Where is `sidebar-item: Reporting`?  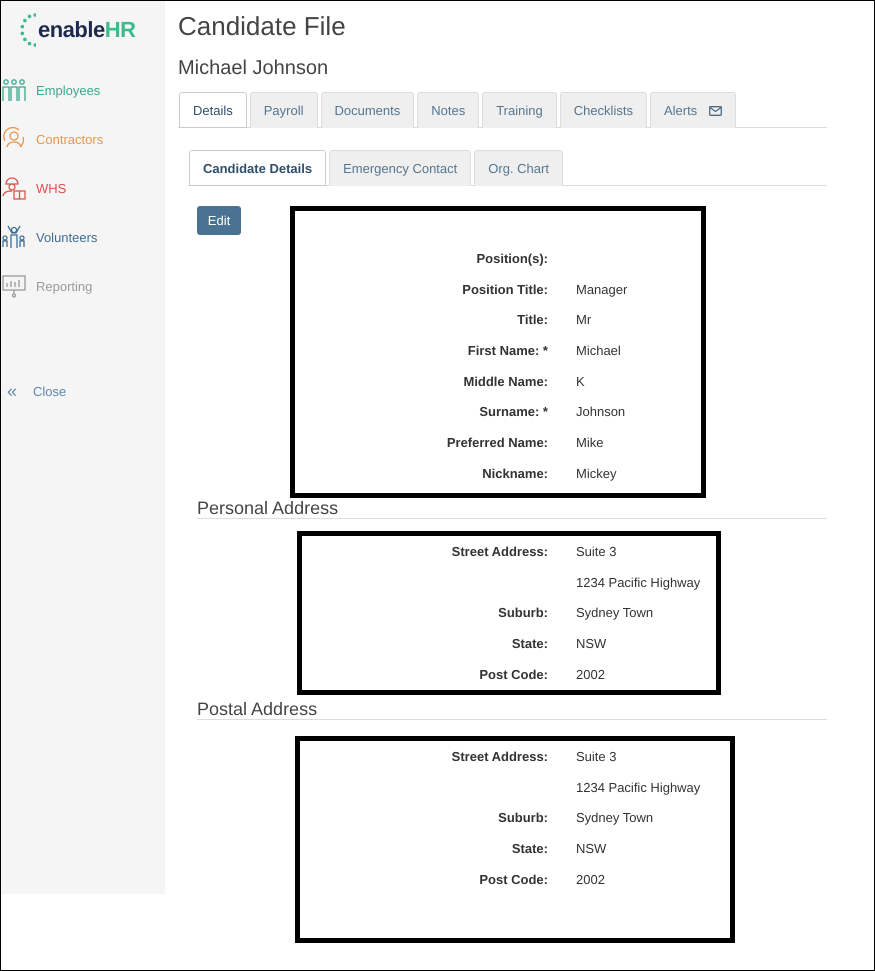
sidebar-item: Reporting is located at coordinates (83, 286).